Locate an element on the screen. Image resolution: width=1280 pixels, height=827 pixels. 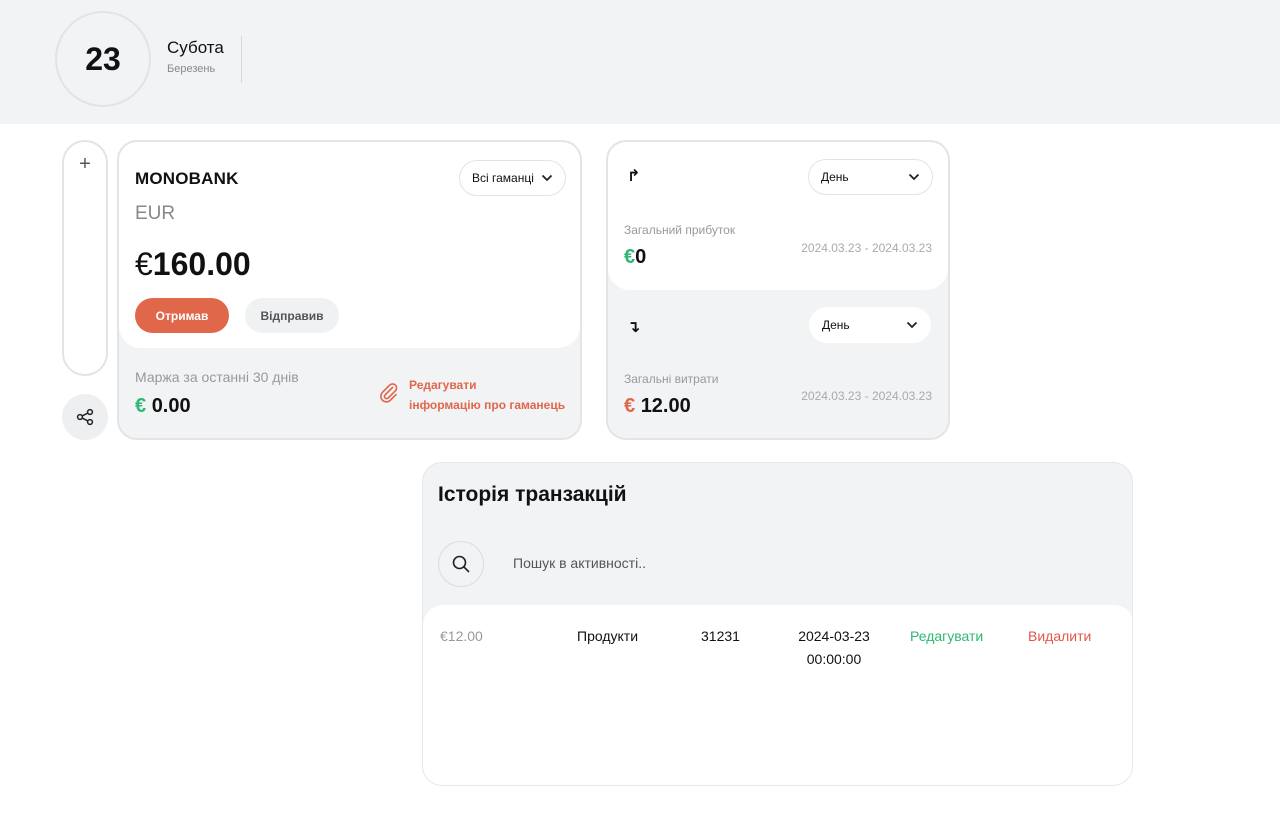
margin-currency-symbol: € is located at coordinates (141, 406).